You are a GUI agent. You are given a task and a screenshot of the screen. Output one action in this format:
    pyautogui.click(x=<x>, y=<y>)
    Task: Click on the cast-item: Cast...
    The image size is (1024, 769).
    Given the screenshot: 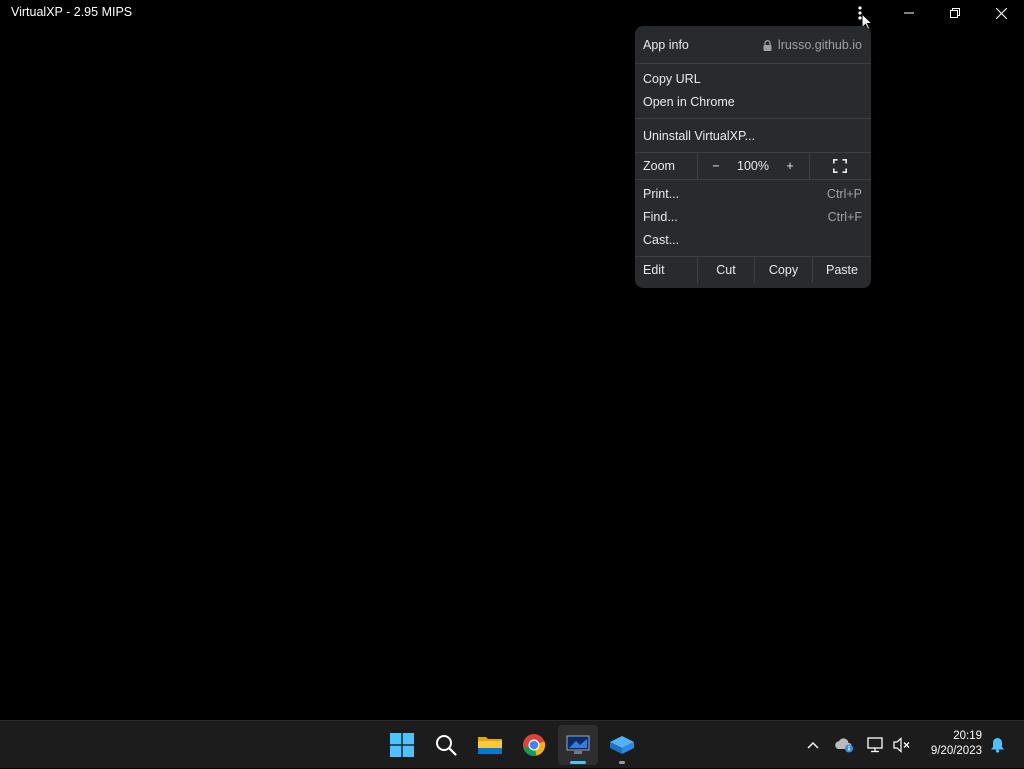 What is the action you would take?
    pyautogui.click(x=753, y=240)
    